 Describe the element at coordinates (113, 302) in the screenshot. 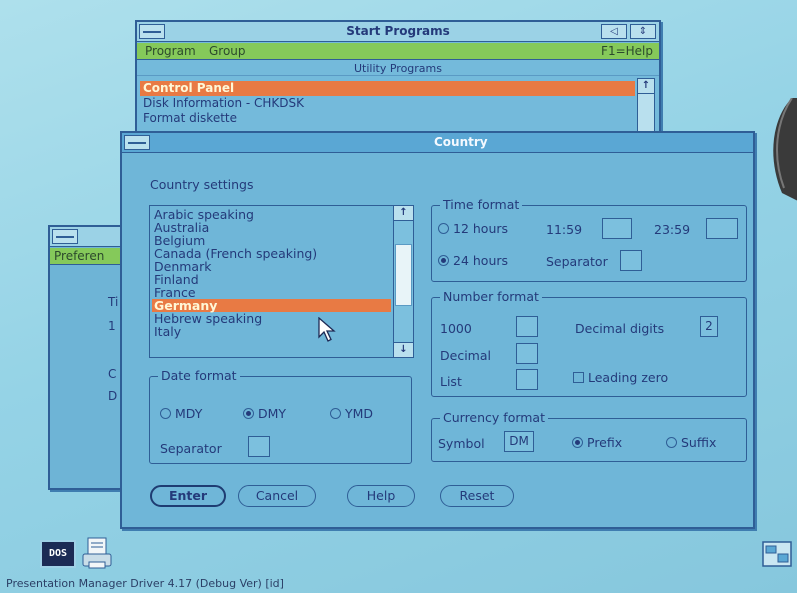

I see `preferences-label-fragment: Ti` at that location.